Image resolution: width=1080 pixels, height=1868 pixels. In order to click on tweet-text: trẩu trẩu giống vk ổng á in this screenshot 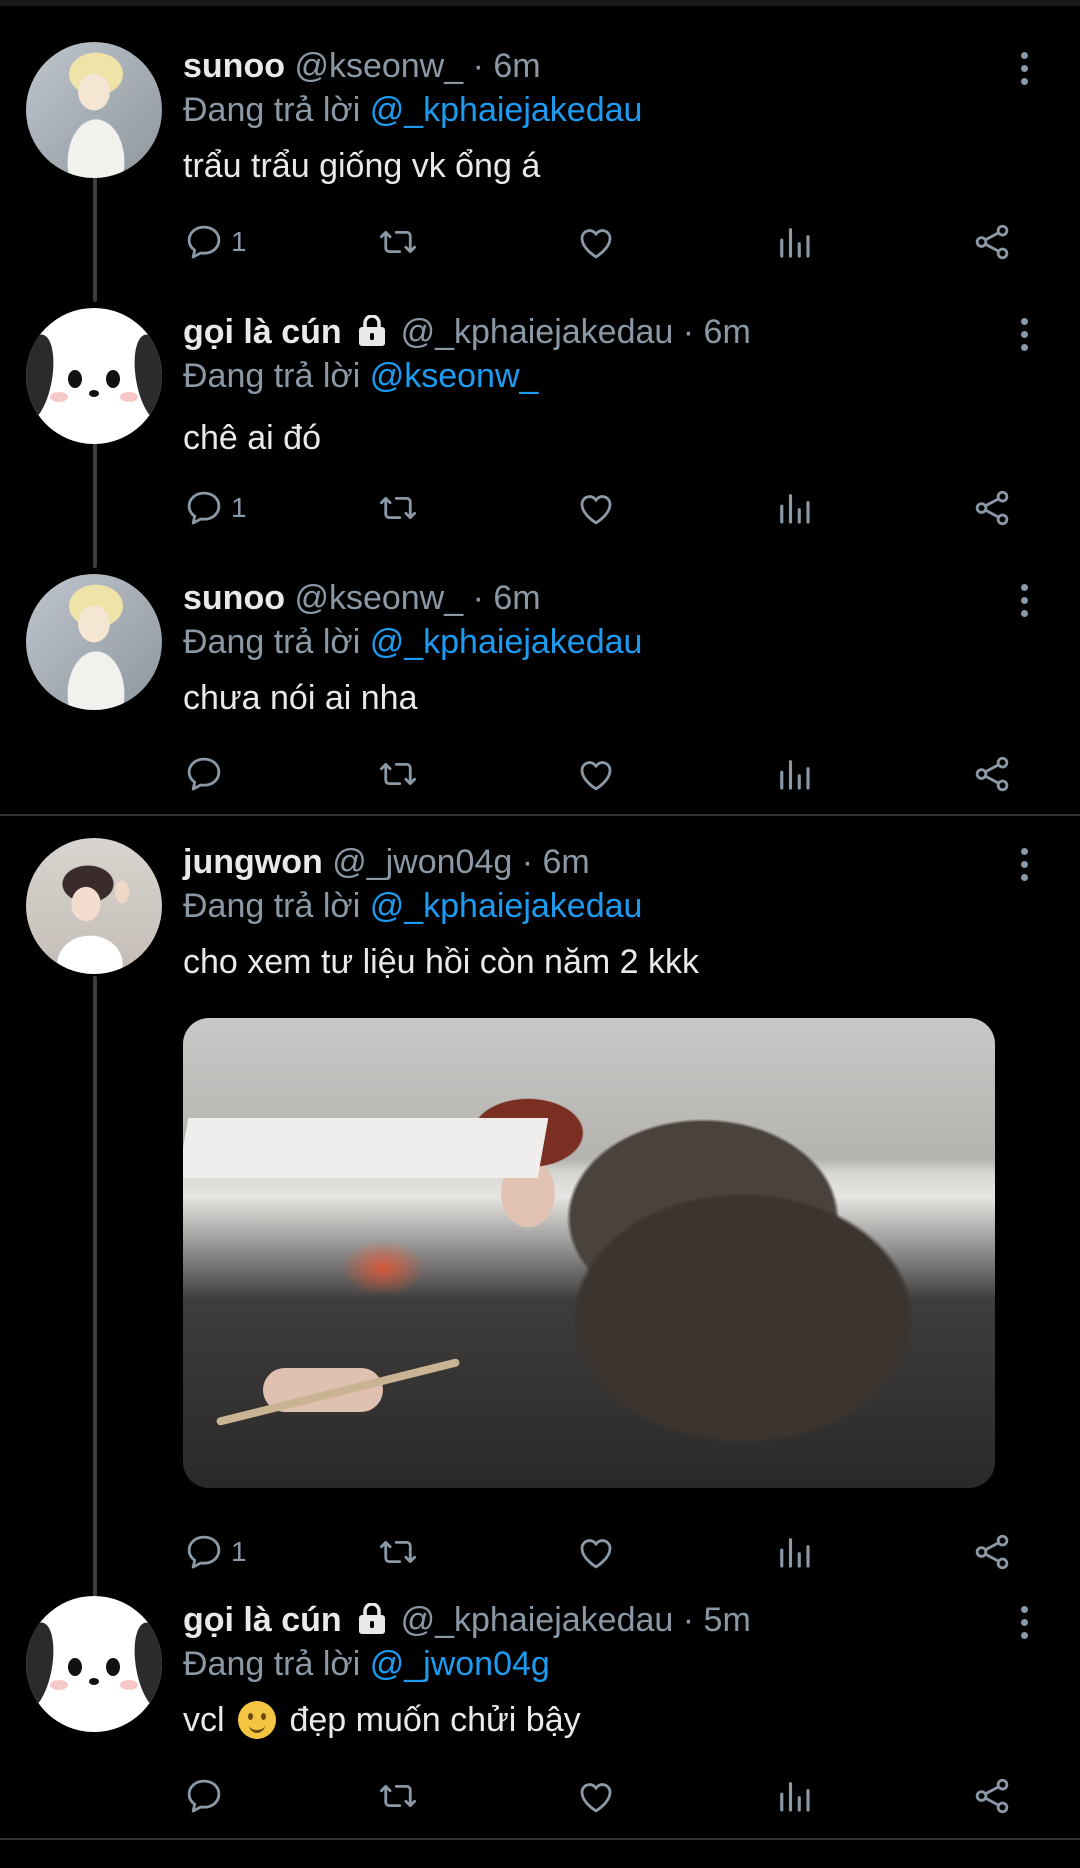, I will do `click(362, 166)`.